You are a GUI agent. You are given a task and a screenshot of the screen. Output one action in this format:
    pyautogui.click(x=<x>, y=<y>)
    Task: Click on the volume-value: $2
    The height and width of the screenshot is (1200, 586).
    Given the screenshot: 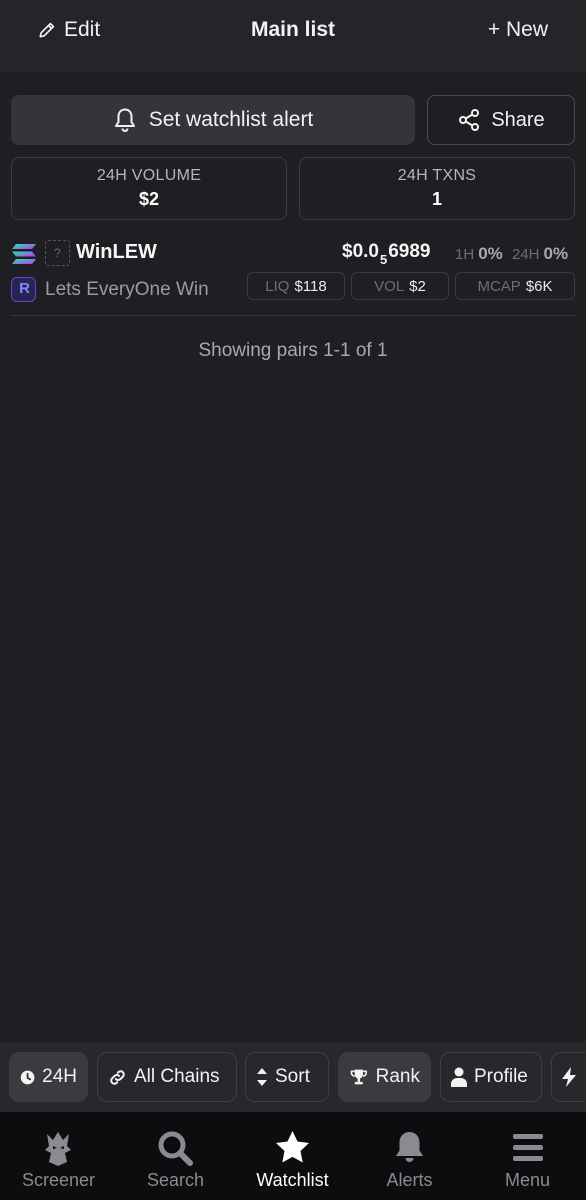 What is the action you would take?
    pyautogui.click(x=417, y=286)
    